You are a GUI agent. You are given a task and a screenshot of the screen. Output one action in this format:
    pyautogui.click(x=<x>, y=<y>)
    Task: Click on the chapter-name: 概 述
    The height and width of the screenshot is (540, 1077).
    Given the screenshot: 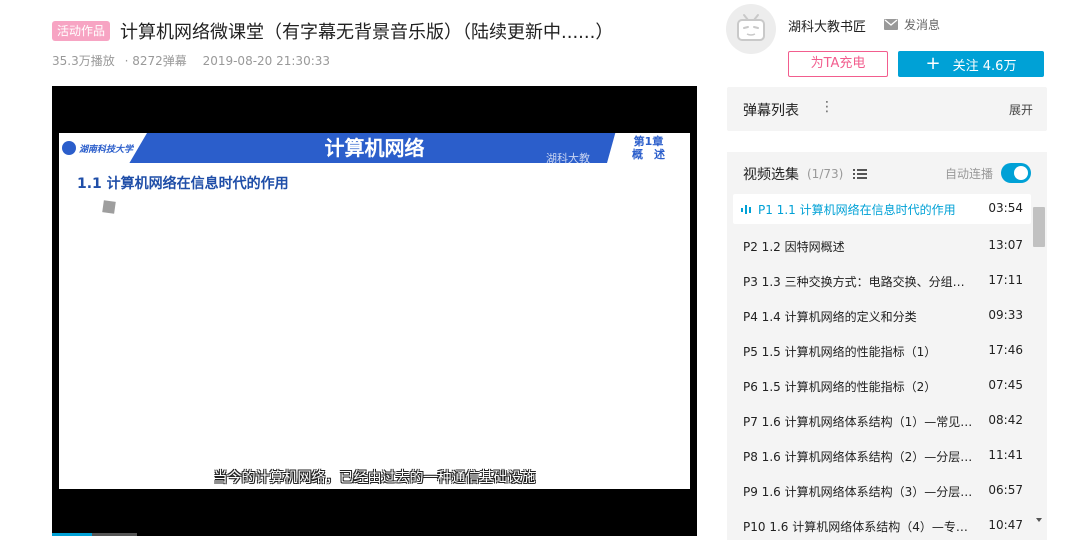 What is the action you would take?
    pyautogui.click(x=648, y=154)
    